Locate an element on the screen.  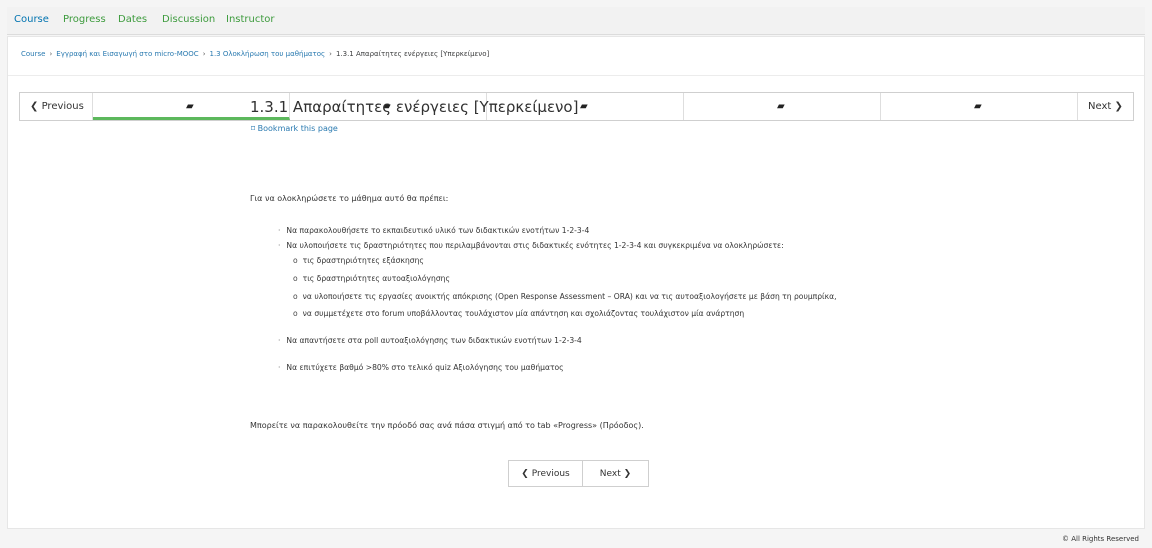
bottom-nav: ❮ Previous Next ❯ is located at coordinates (578, 473).